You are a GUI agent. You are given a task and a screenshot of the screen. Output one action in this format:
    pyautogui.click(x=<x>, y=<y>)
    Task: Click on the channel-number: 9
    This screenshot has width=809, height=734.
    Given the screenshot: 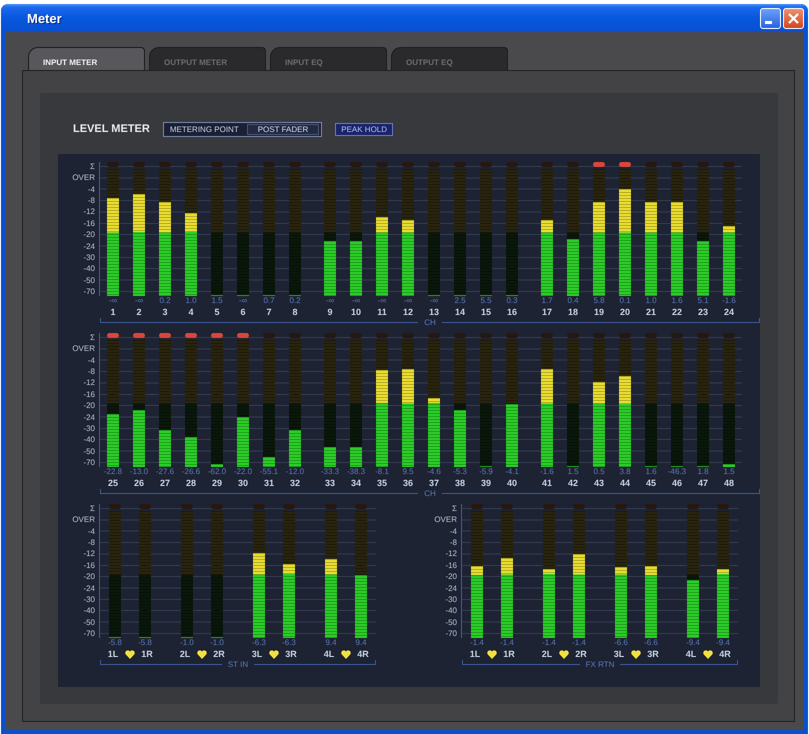 What is the action you would take?
    pyautogui.click(x=329, y=312)
    